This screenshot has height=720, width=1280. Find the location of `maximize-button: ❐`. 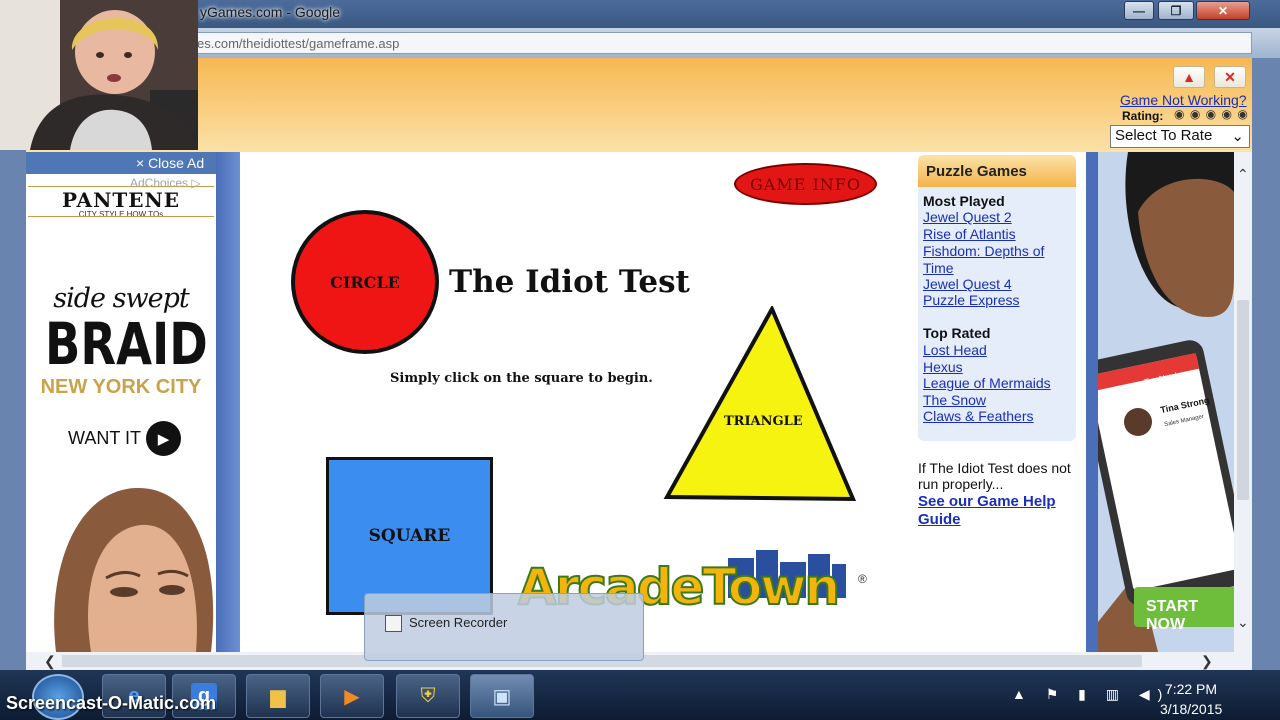

maximize-button: ❐ is located at coordinates (1176, 10).